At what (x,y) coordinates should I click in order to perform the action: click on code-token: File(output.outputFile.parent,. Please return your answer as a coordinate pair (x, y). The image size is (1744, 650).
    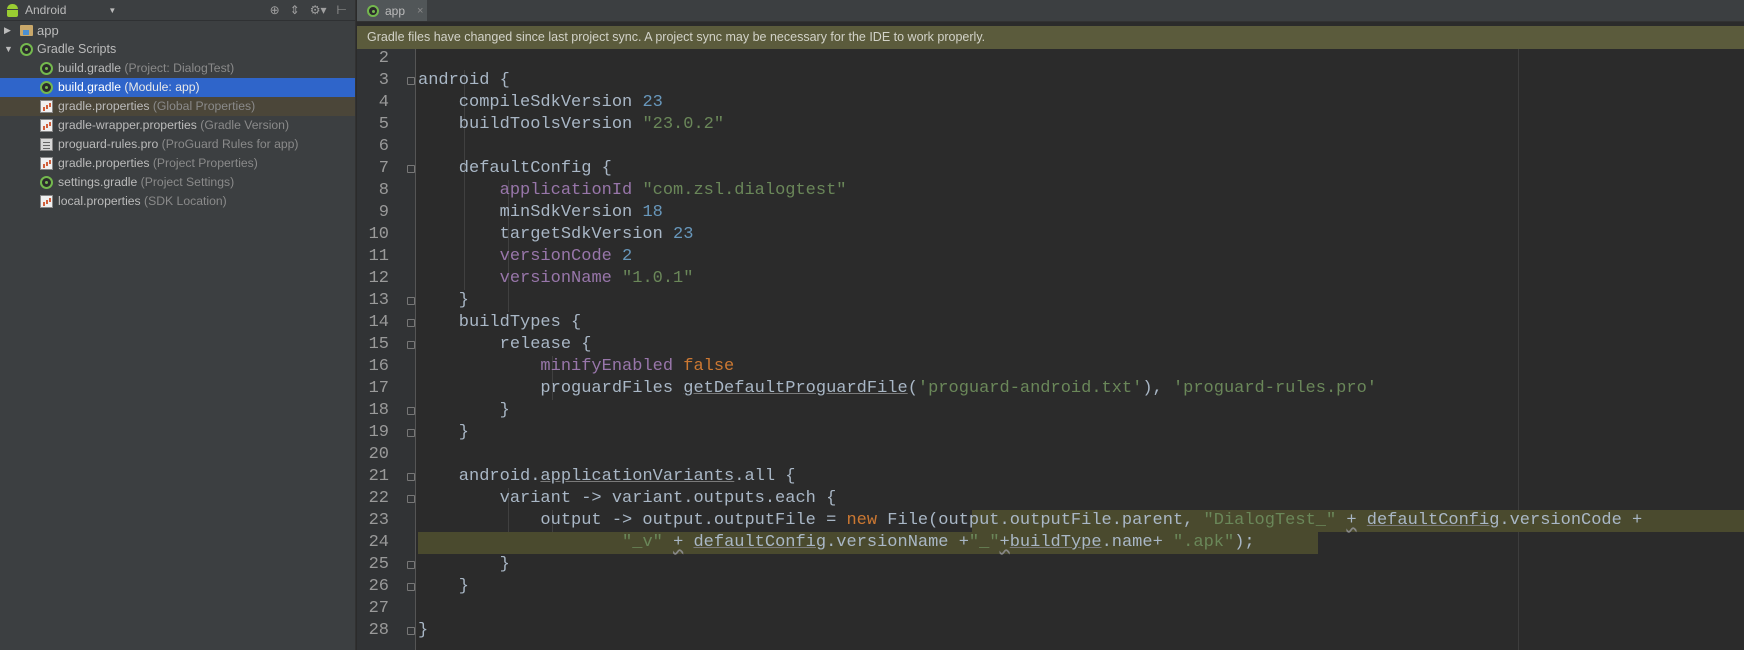
    Looking at the image, I should click on (1040, 520).